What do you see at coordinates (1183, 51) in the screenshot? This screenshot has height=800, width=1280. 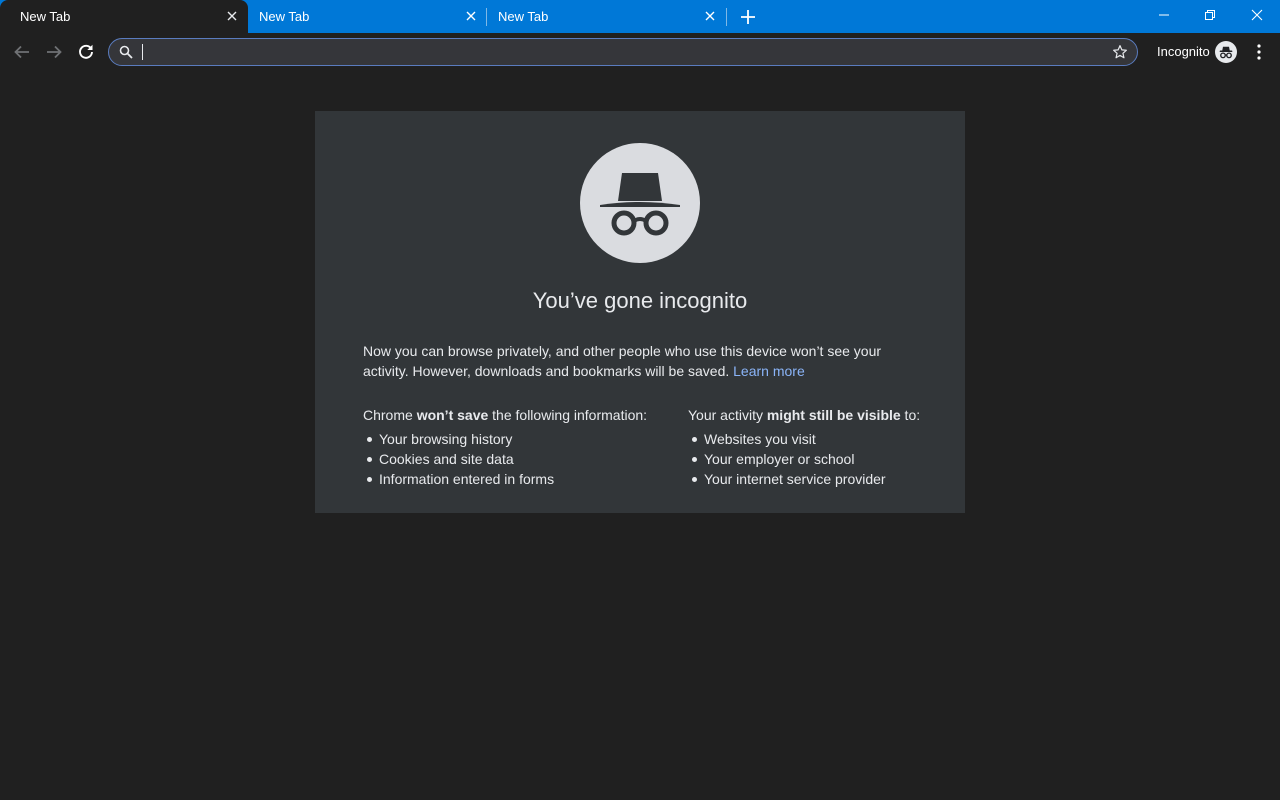 I see `profile-label: Incognito` at bounding box center [1183, 51].